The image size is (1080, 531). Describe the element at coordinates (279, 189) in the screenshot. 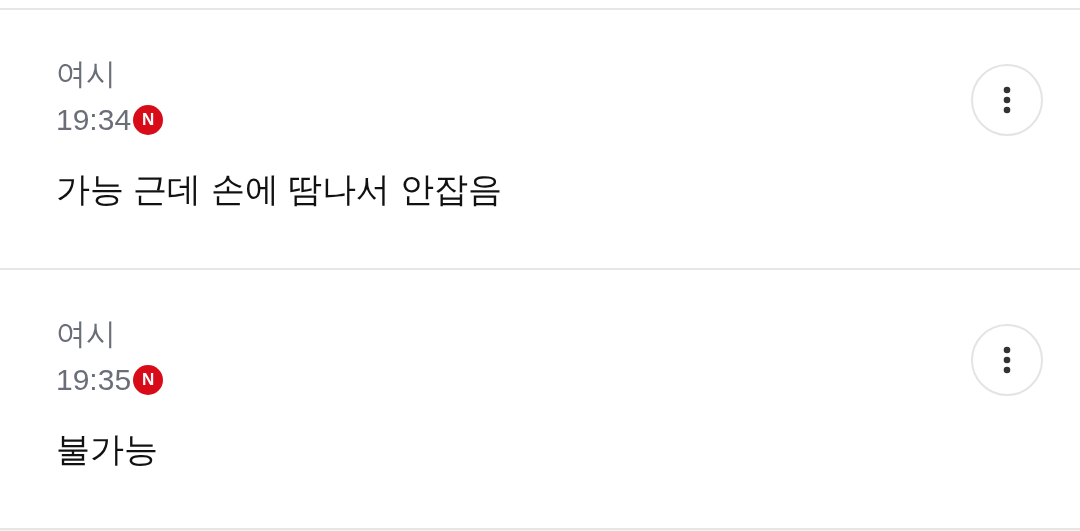

I see `comment-text: 가능 근데 손에 땀나서 안잡음` at that location.